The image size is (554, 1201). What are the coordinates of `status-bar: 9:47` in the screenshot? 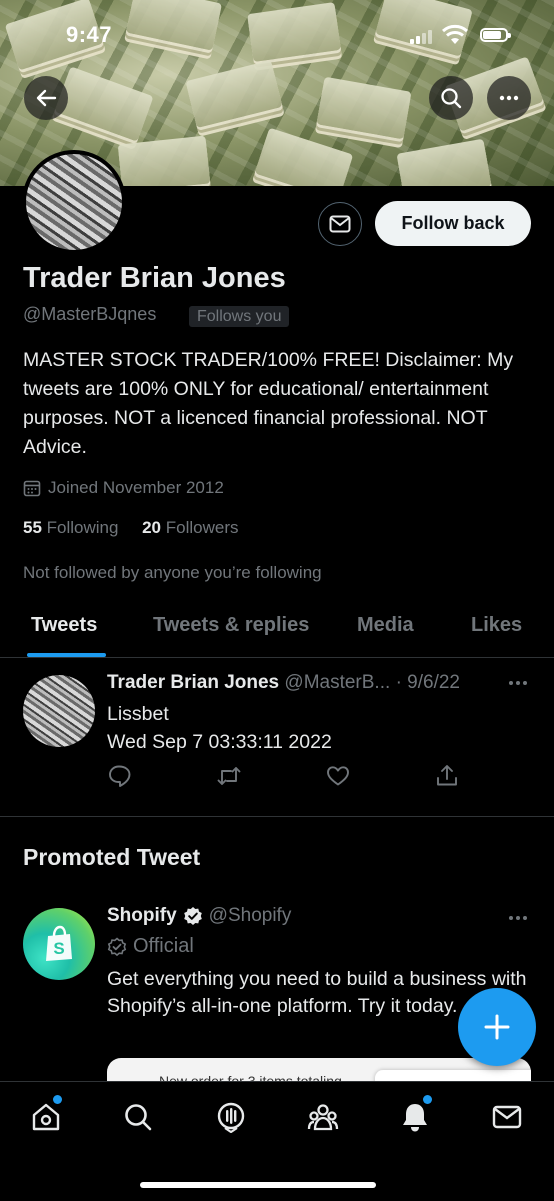 It's located at (277, 32).